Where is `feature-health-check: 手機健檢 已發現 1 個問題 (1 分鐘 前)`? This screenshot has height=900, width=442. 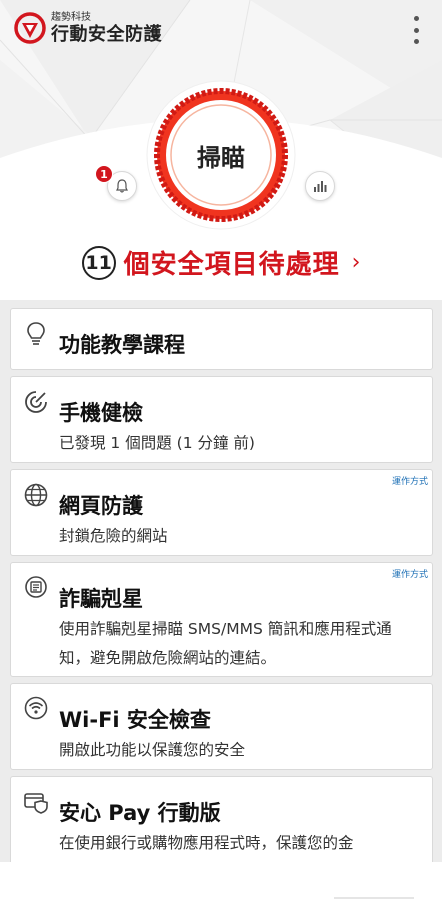 feature-health-check: 手機健檢 已發現 1 個問題 (1 分鐘 前) is located at coordinates (221, 419).